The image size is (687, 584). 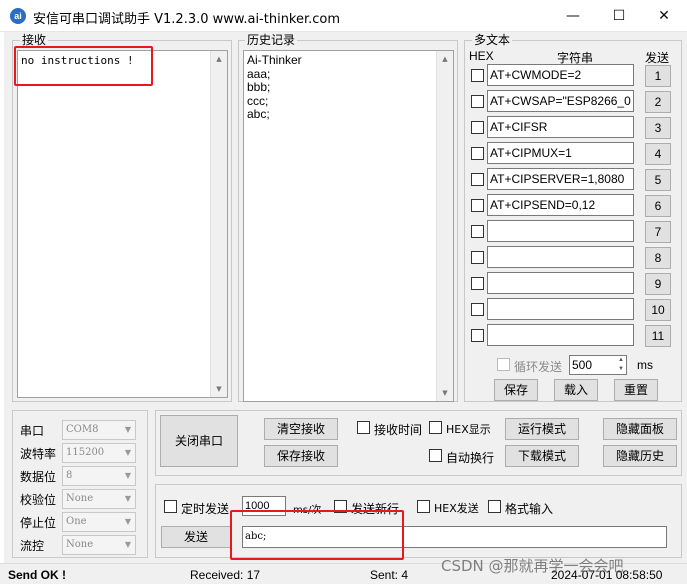 I want to click on hex-display-checkbox, so click(x=435, y=427).